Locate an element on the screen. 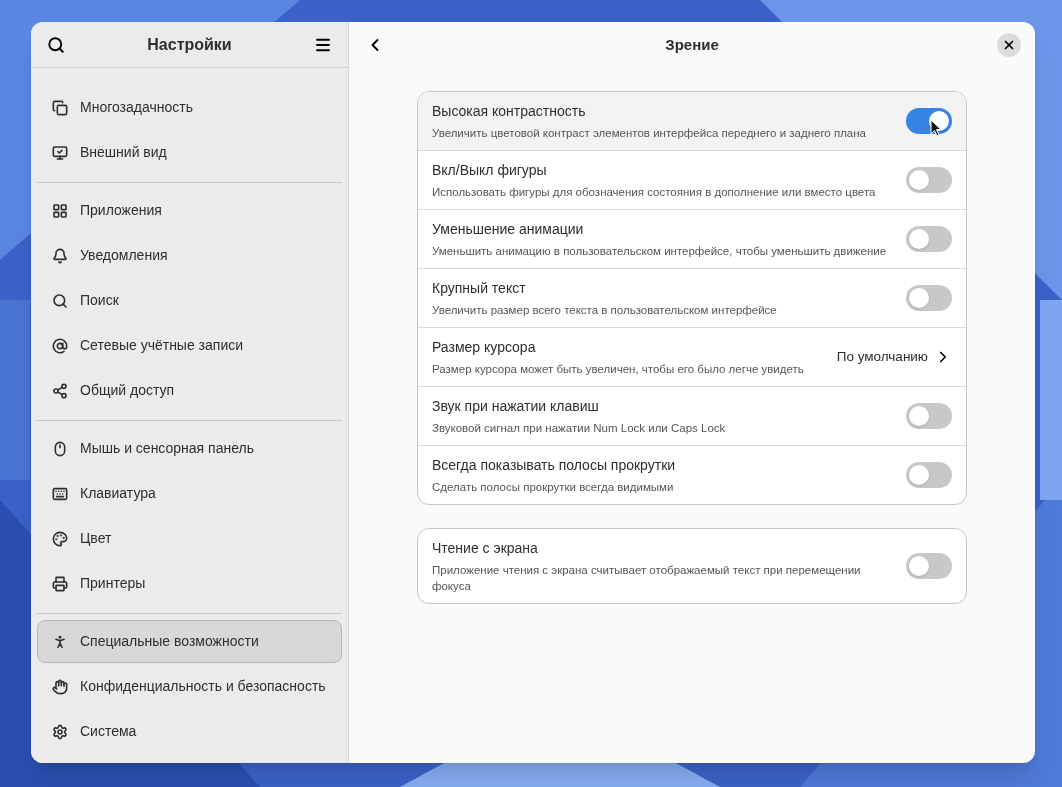 The height and width of the screenshot is (787, 1062). row-title: Крупный текст is located at coordinates (479, 288).